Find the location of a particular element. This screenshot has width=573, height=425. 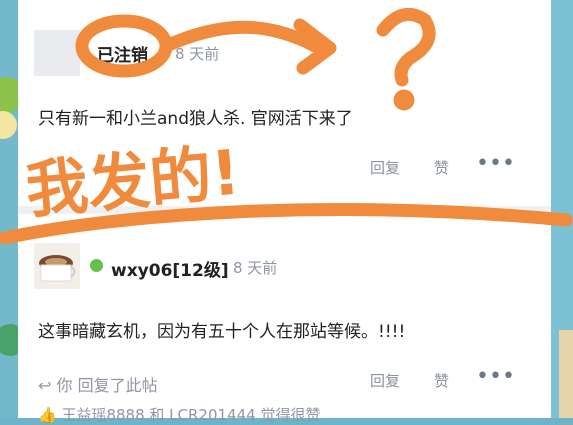

likes-text: 王益瑶8888 和 LCR201444 觉得很赞 is located at coordinates (191, 415).